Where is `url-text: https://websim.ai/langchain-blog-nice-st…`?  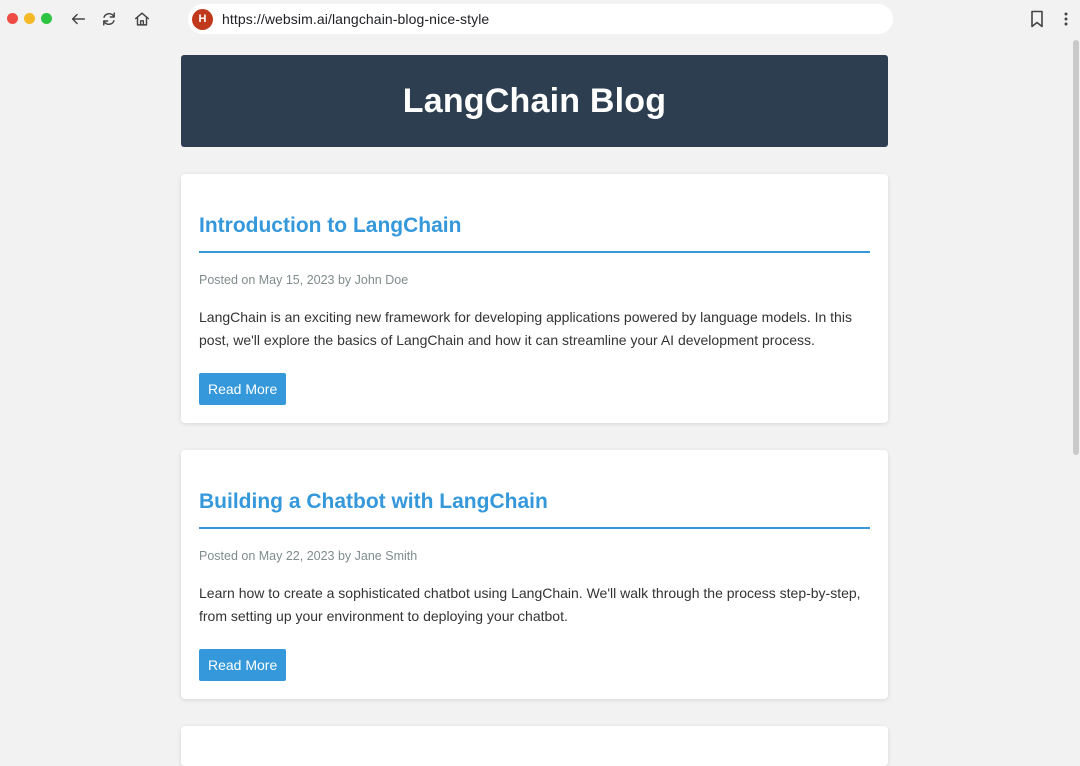
url-text: https://websim.ai/langchain-blog-nice-st… is located at coordinates (355, 19).